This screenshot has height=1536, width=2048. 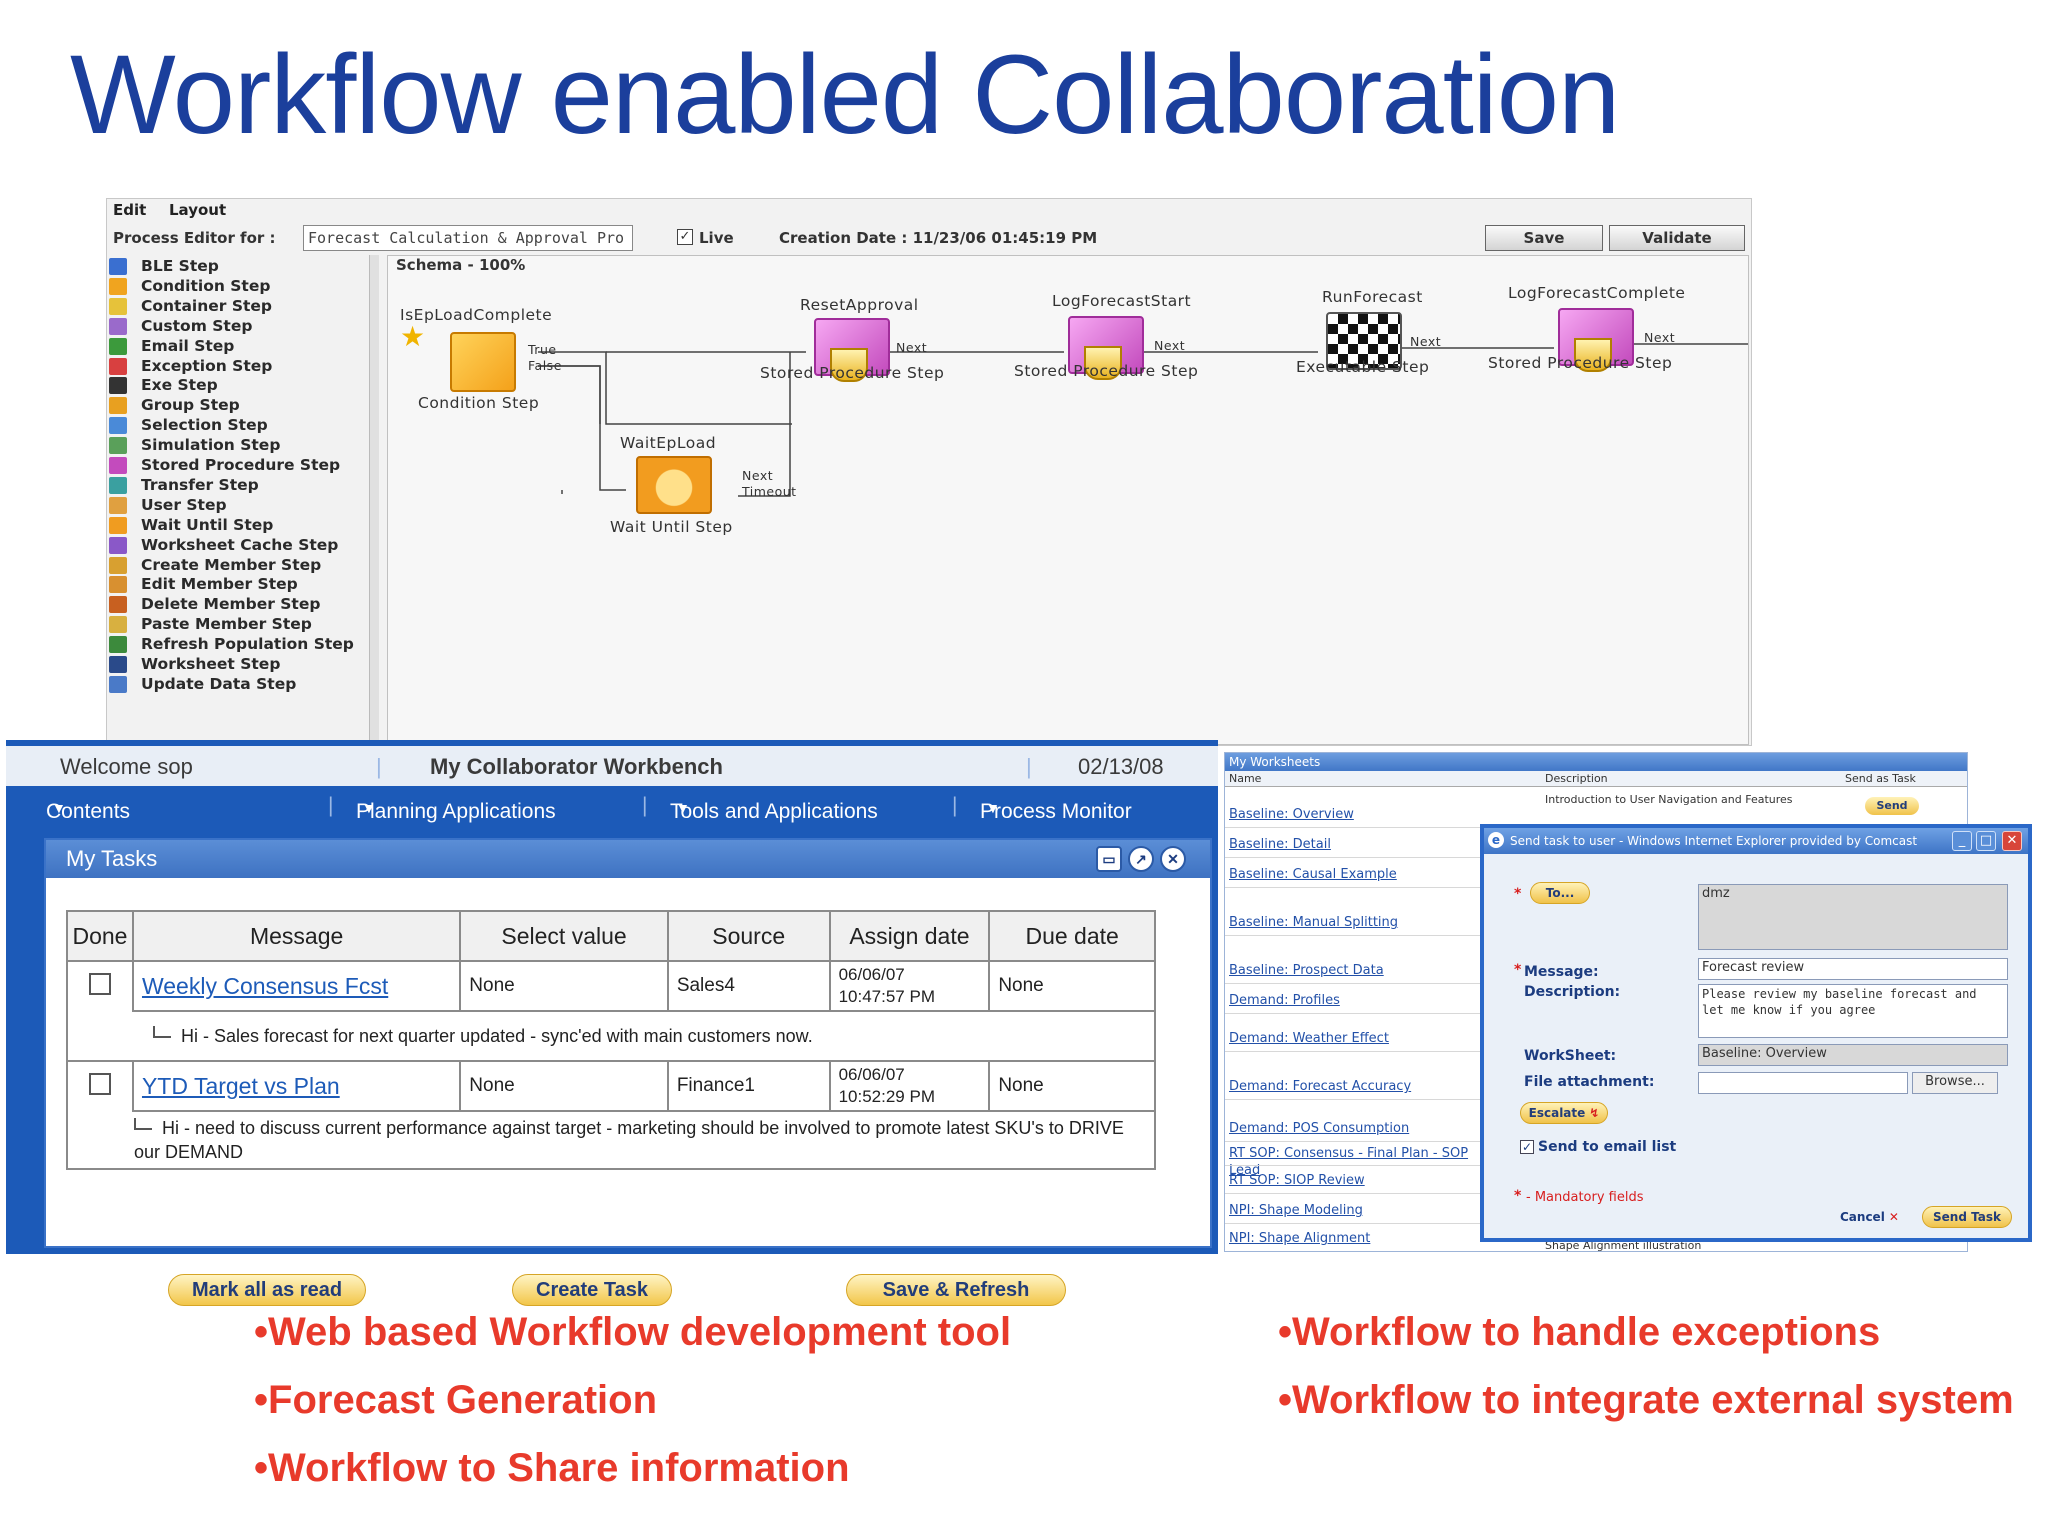 What do you see at coordinates (247, 644) in the screenshot?
I see `palette-item-label: Refresh Population Step` at bounding box center [247, 644].